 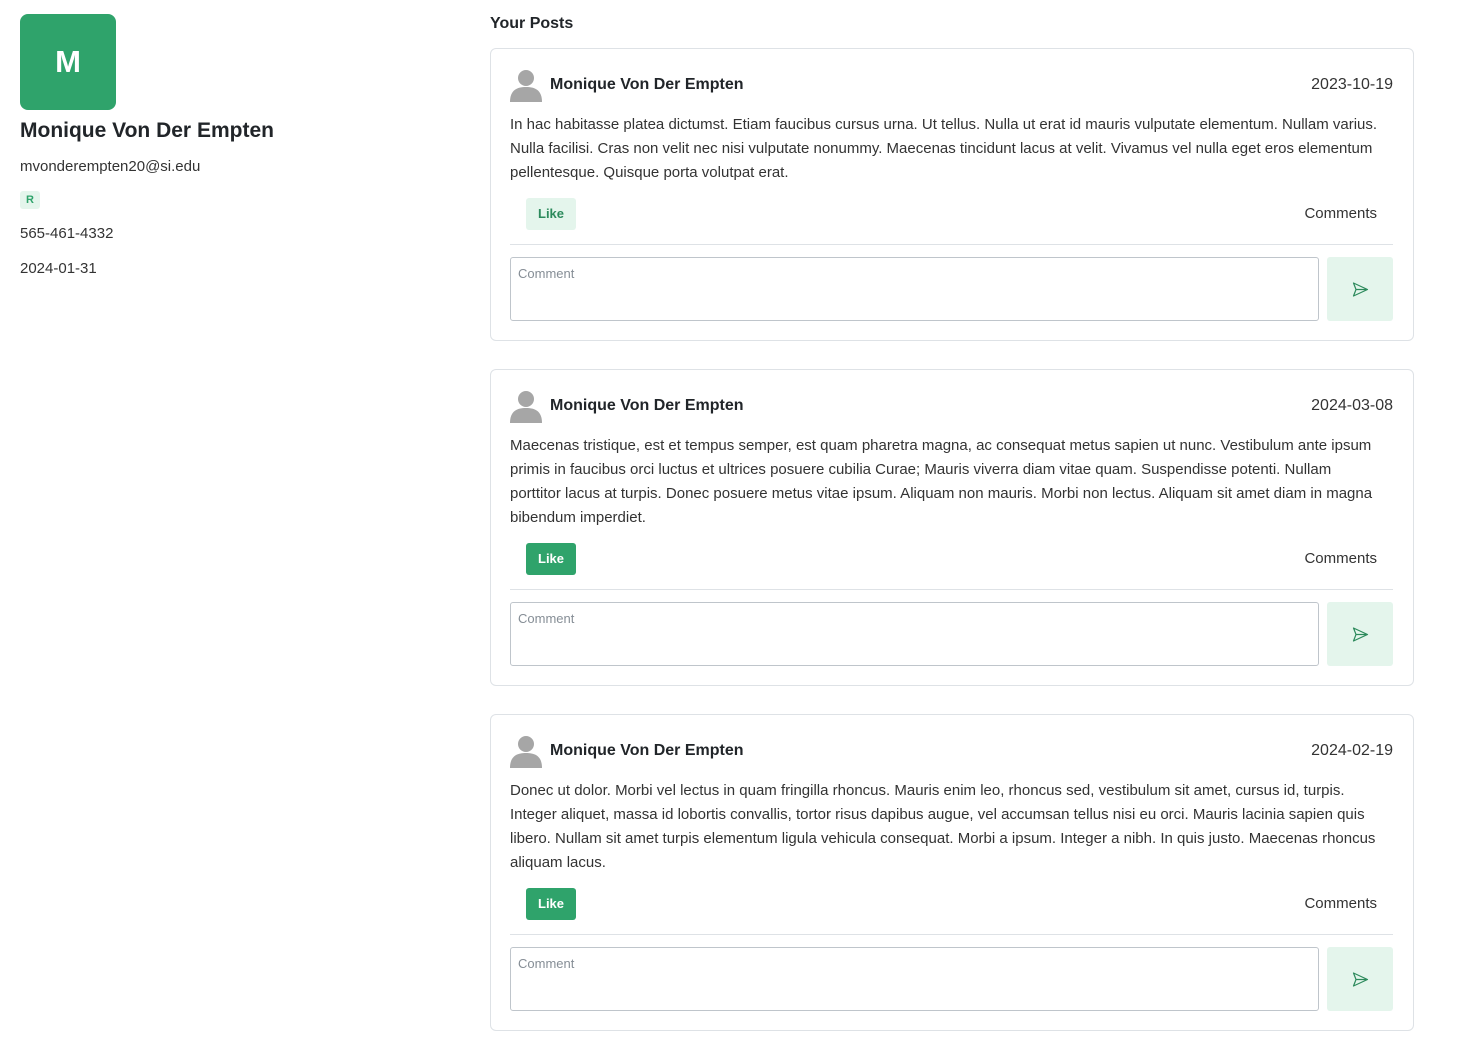 What do you see at coordinates (951, 751) in the screenshot?
I see `post-header: Monique Von Der Empten 2024-02-19` at bounding box center [951, 751].